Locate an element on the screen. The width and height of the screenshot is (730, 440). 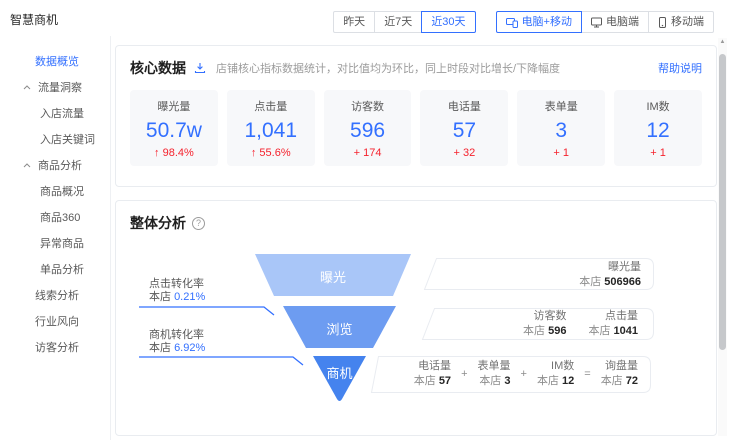
stat-im: IM数 本店 12 is located at coordinates (555, 373).